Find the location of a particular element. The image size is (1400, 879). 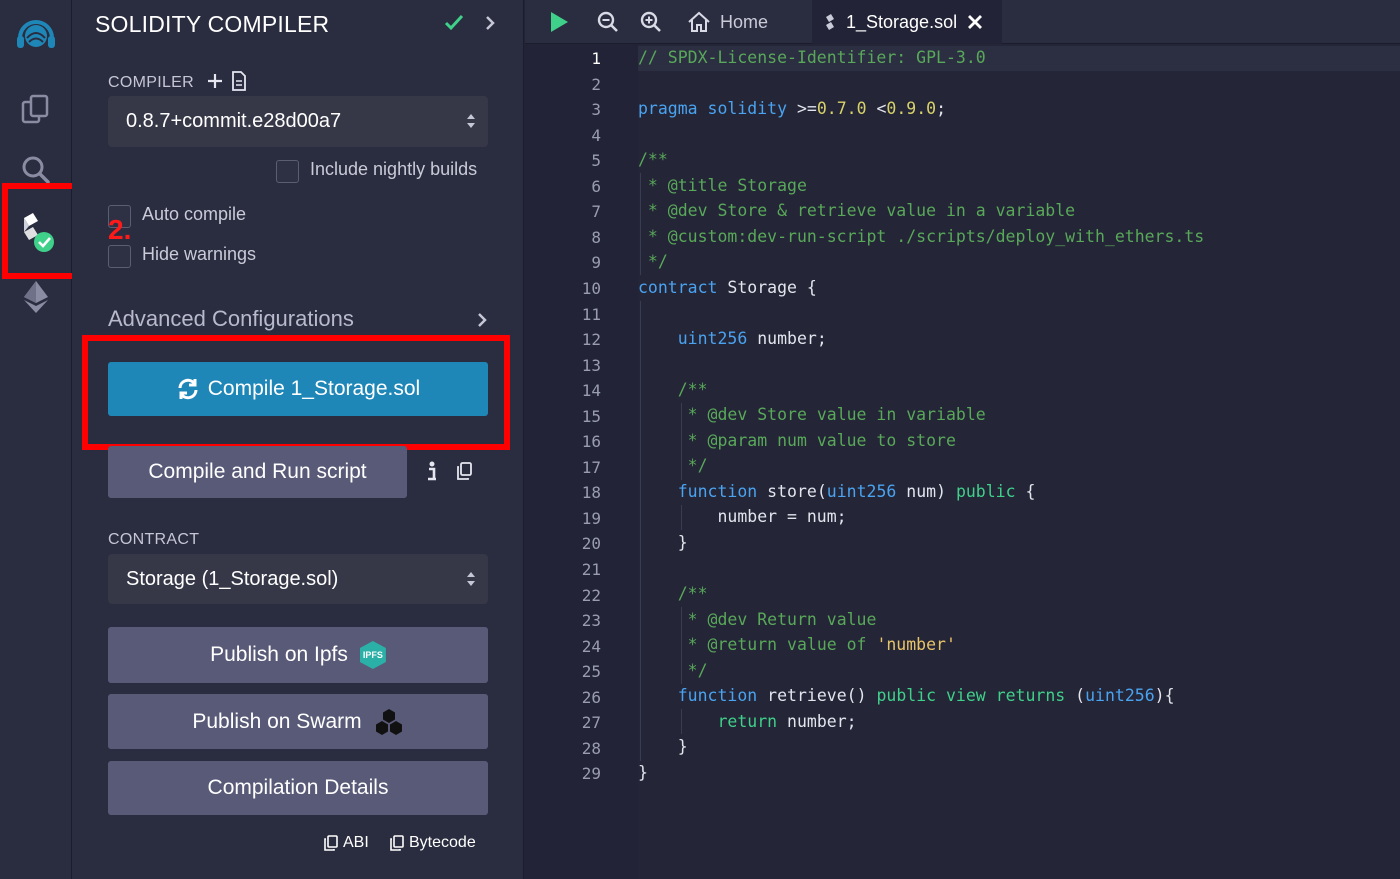

file-explorer-icon is located at coordinates (36, 109).